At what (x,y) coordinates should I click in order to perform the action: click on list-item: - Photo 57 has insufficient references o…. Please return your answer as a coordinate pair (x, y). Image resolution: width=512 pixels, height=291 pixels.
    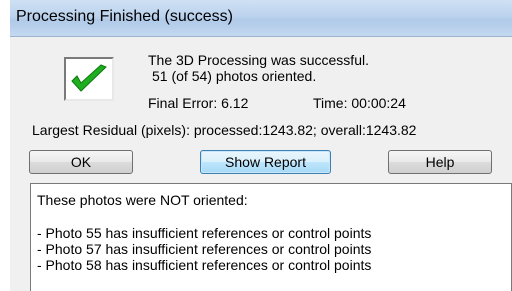
    Looking at the image, I should click on (204, 249).